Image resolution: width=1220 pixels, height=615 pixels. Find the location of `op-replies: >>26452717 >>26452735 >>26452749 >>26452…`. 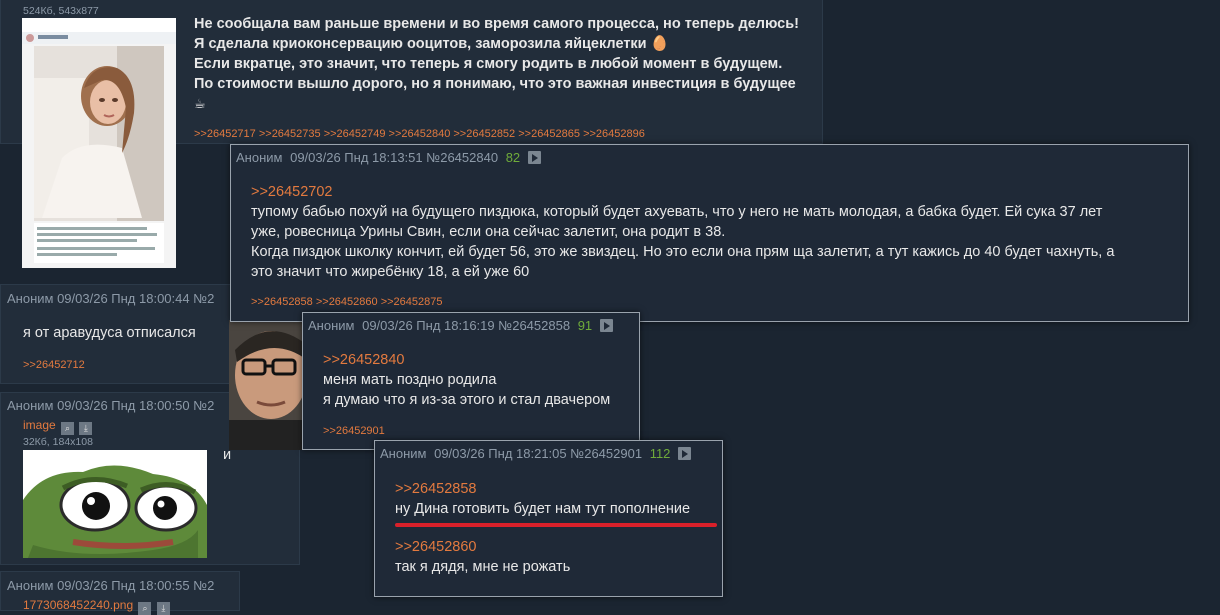

op-replies: >>26452717 >>26452735 >>26452749 >>26452… is located at coordinates (419, 134).